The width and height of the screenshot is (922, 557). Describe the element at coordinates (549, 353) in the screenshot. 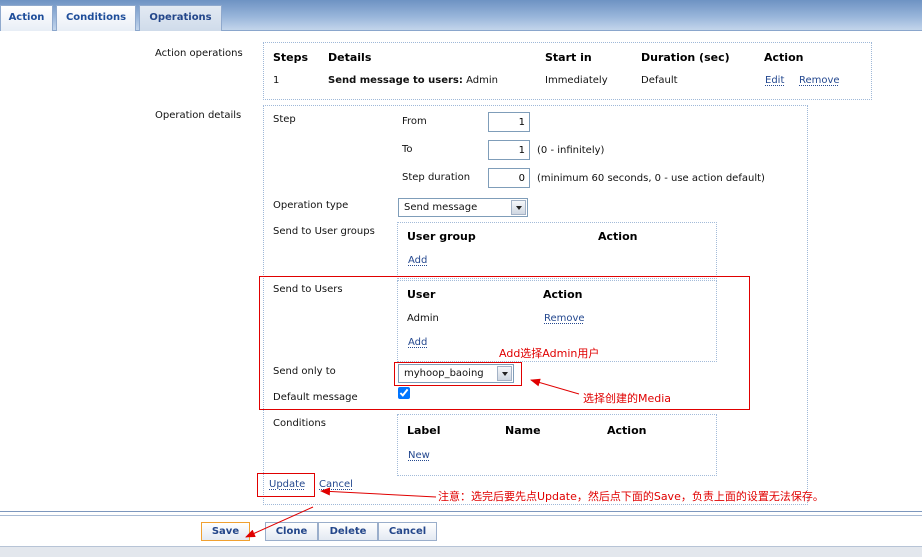

I see `annotation-text-add-admin: Add选择Admin用户` at that location.